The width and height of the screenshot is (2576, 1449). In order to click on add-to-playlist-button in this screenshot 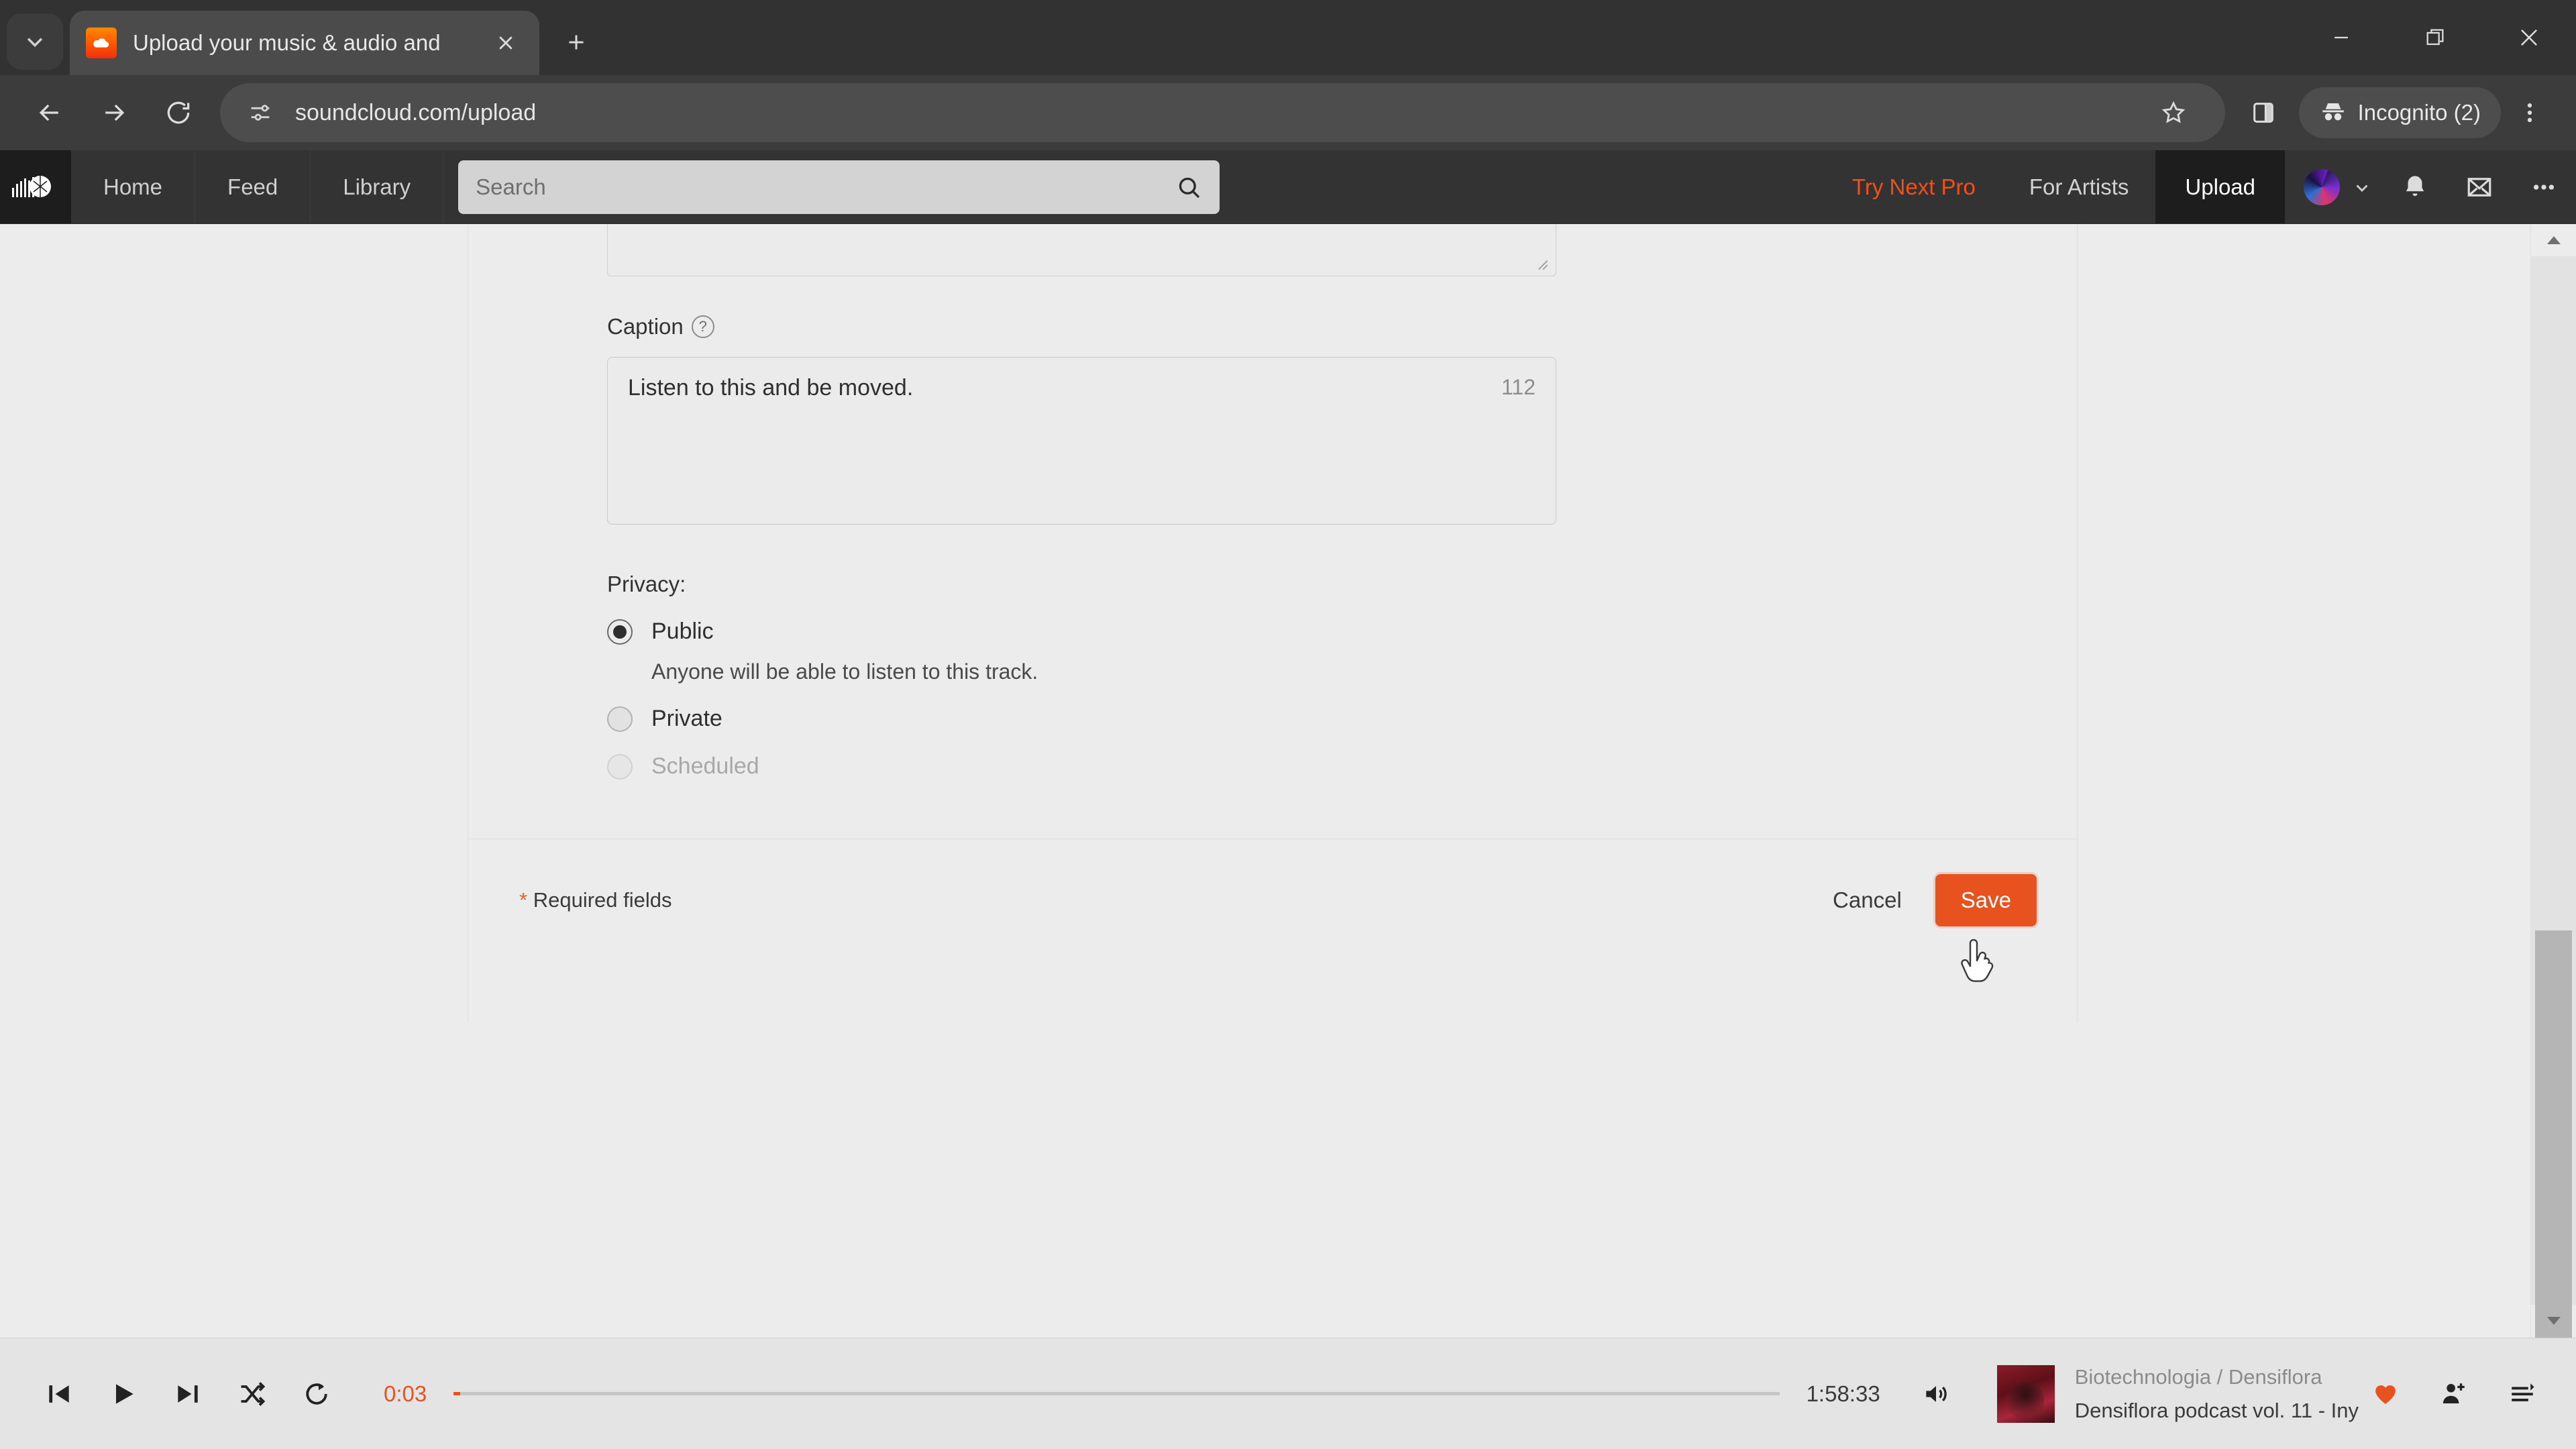, I will do `click(2454, 1394)`.